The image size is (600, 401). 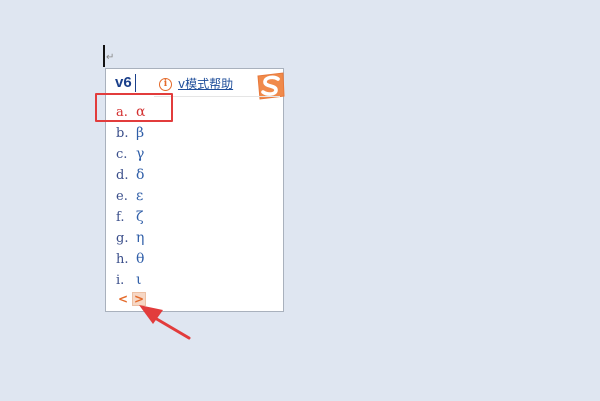 What do you see at coordinates (140, 238) in the screenshot?
I see `candidate-char: η` at bounding box center [140, 238].